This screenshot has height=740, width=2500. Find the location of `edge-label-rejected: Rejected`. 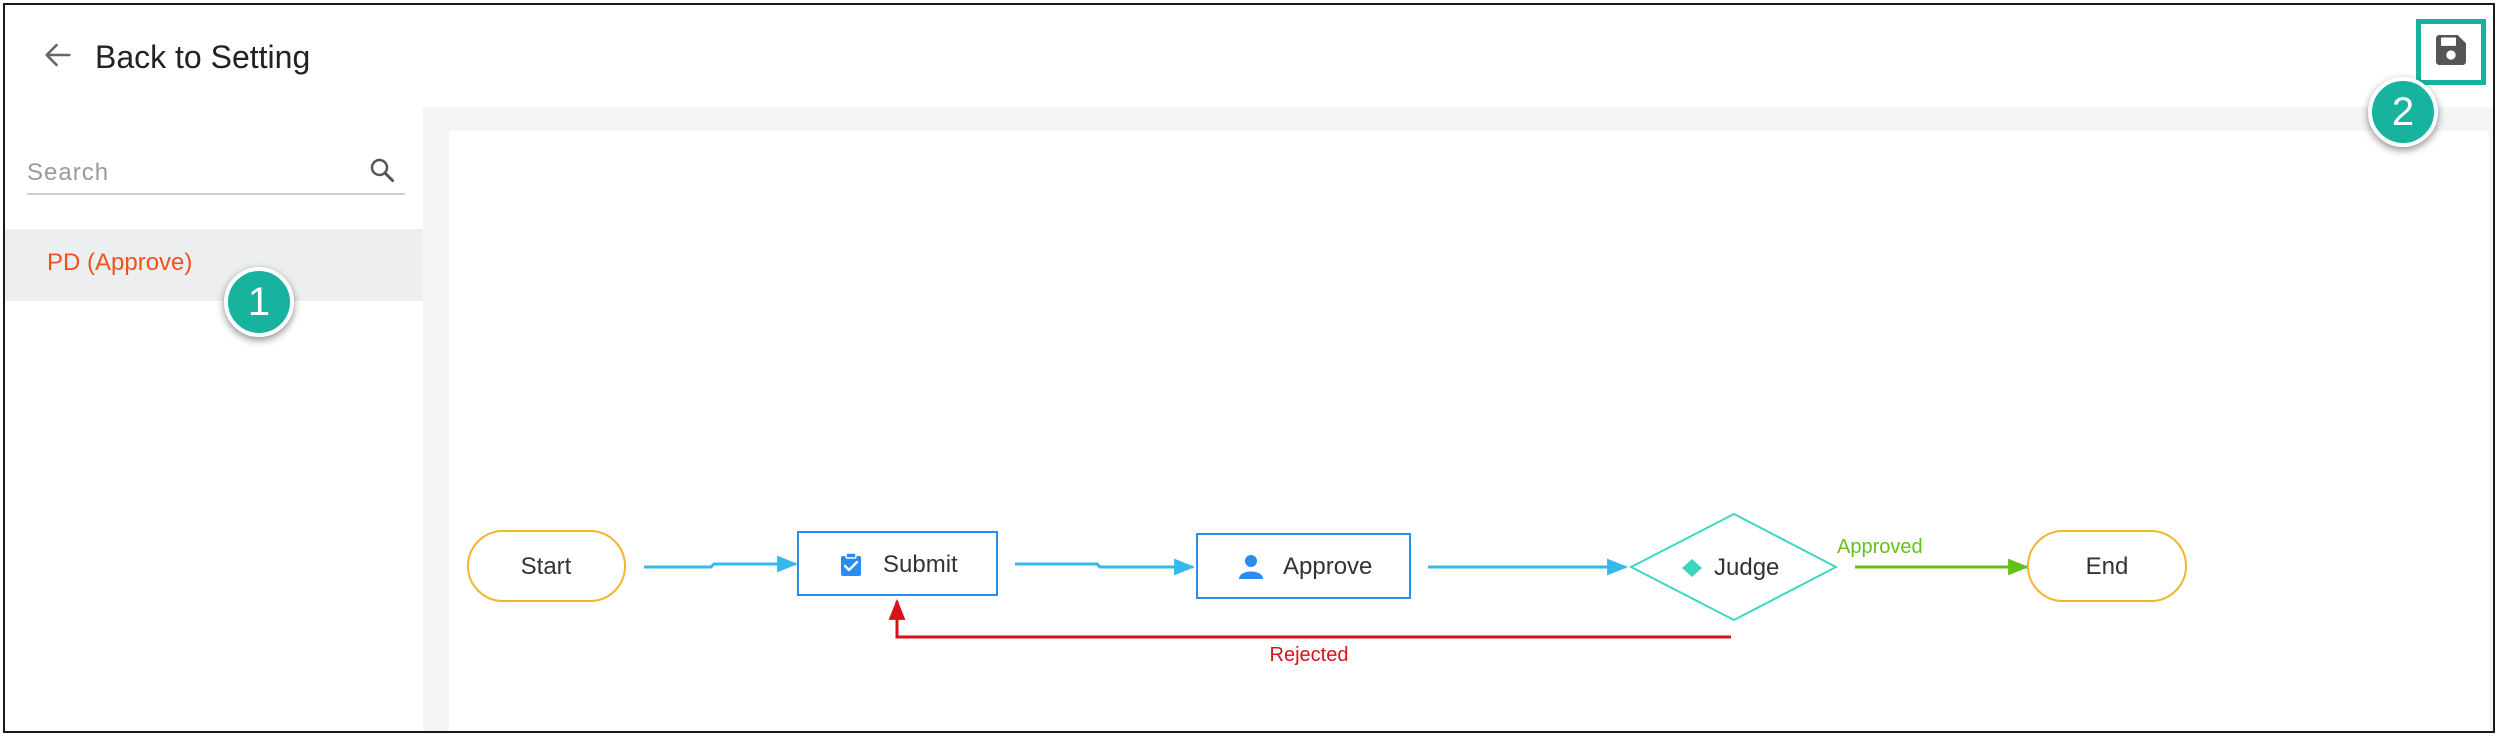

edge-label-rejected: Rejected is located at coordinates (1309, 655).